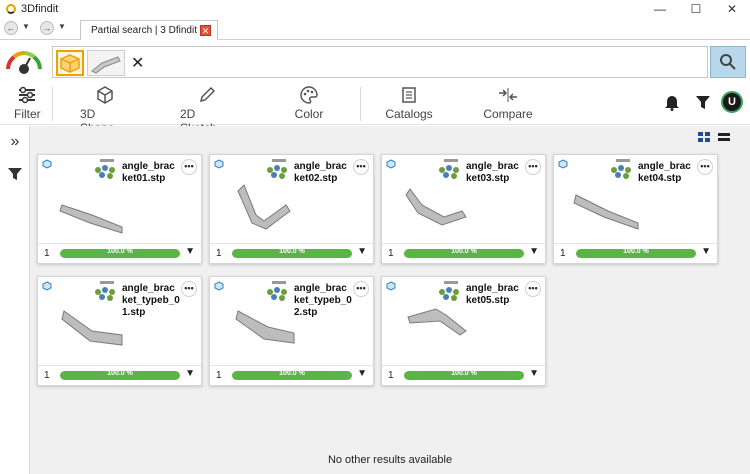 This screenshot has width=750, height=474. What do you see at coordinates (291, 331) in the screenshot?
I see `result-card: angle_bracket_typeb_02.stp ••• 1 100.0 % ▼` at bounding box center [291, 331].